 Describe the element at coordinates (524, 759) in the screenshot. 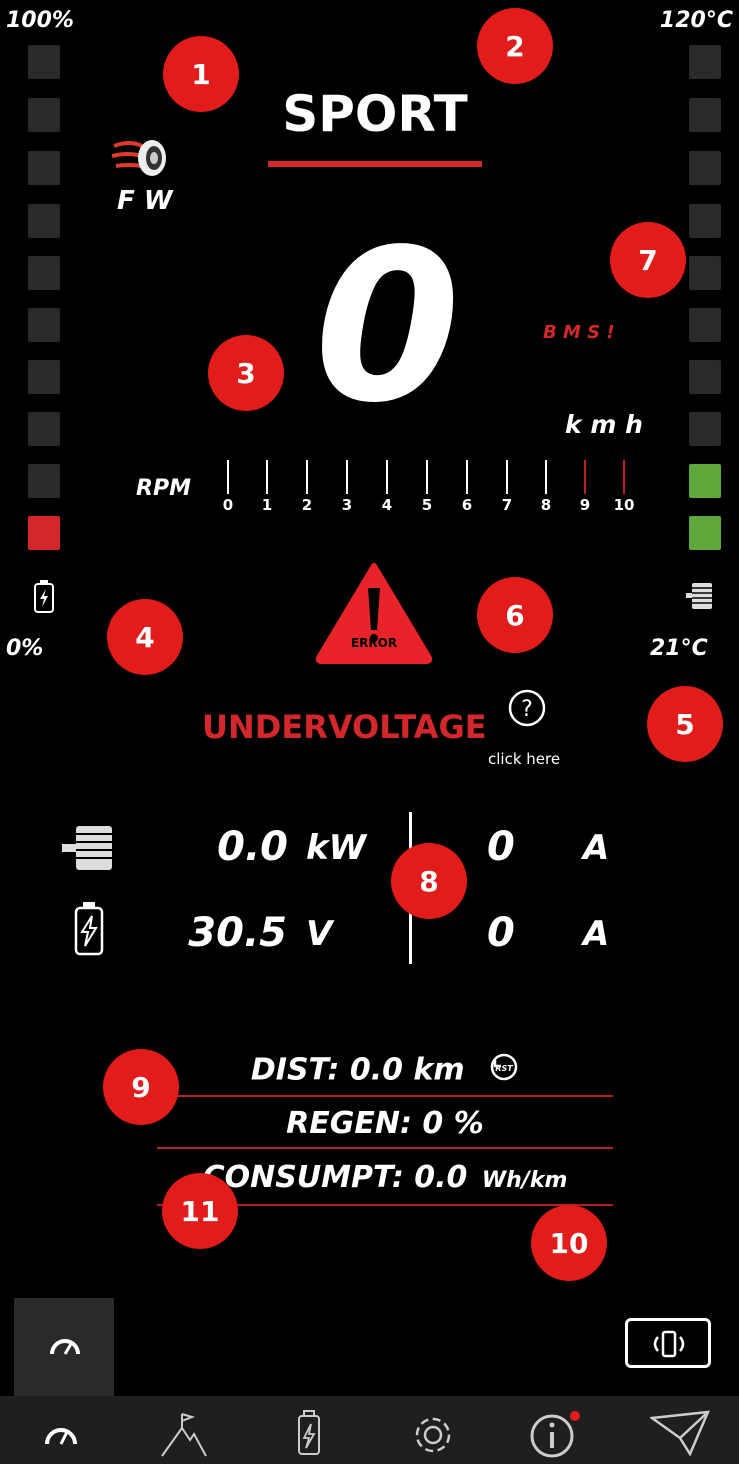

I see `help-link: click here` at that location.